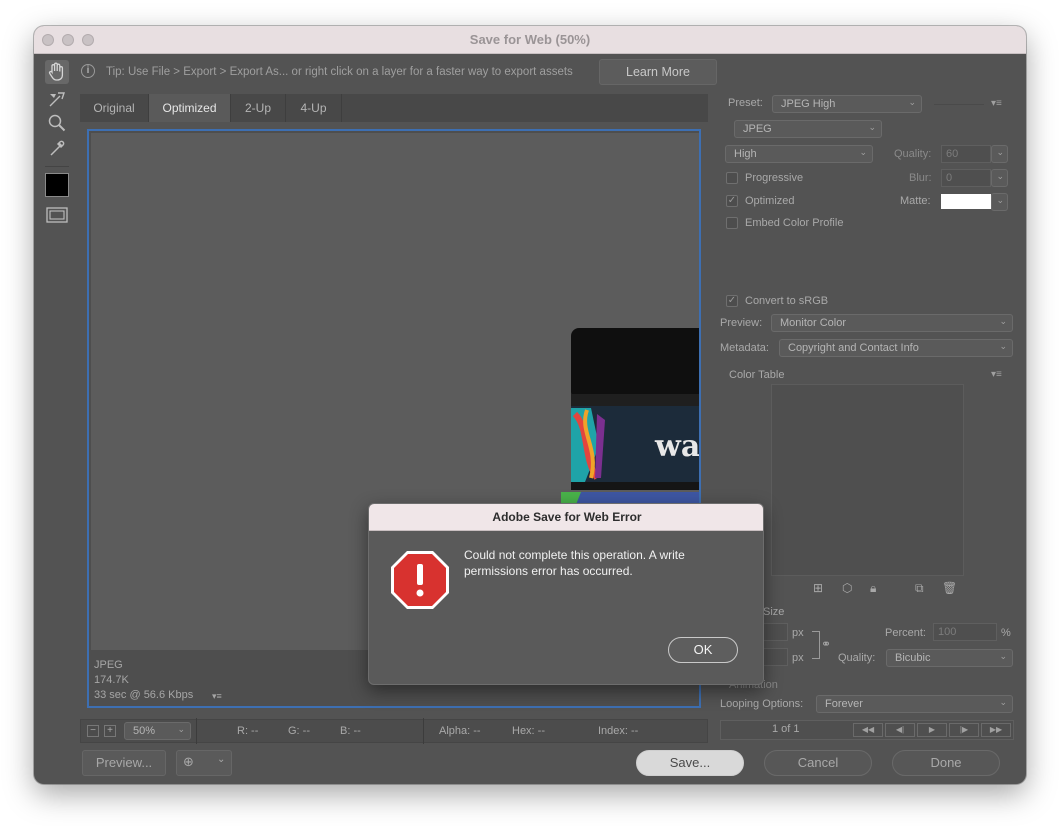 This screenshot has width=1060, height=826. I want to click on matte-select-button: ⌄, so click(999, 202).